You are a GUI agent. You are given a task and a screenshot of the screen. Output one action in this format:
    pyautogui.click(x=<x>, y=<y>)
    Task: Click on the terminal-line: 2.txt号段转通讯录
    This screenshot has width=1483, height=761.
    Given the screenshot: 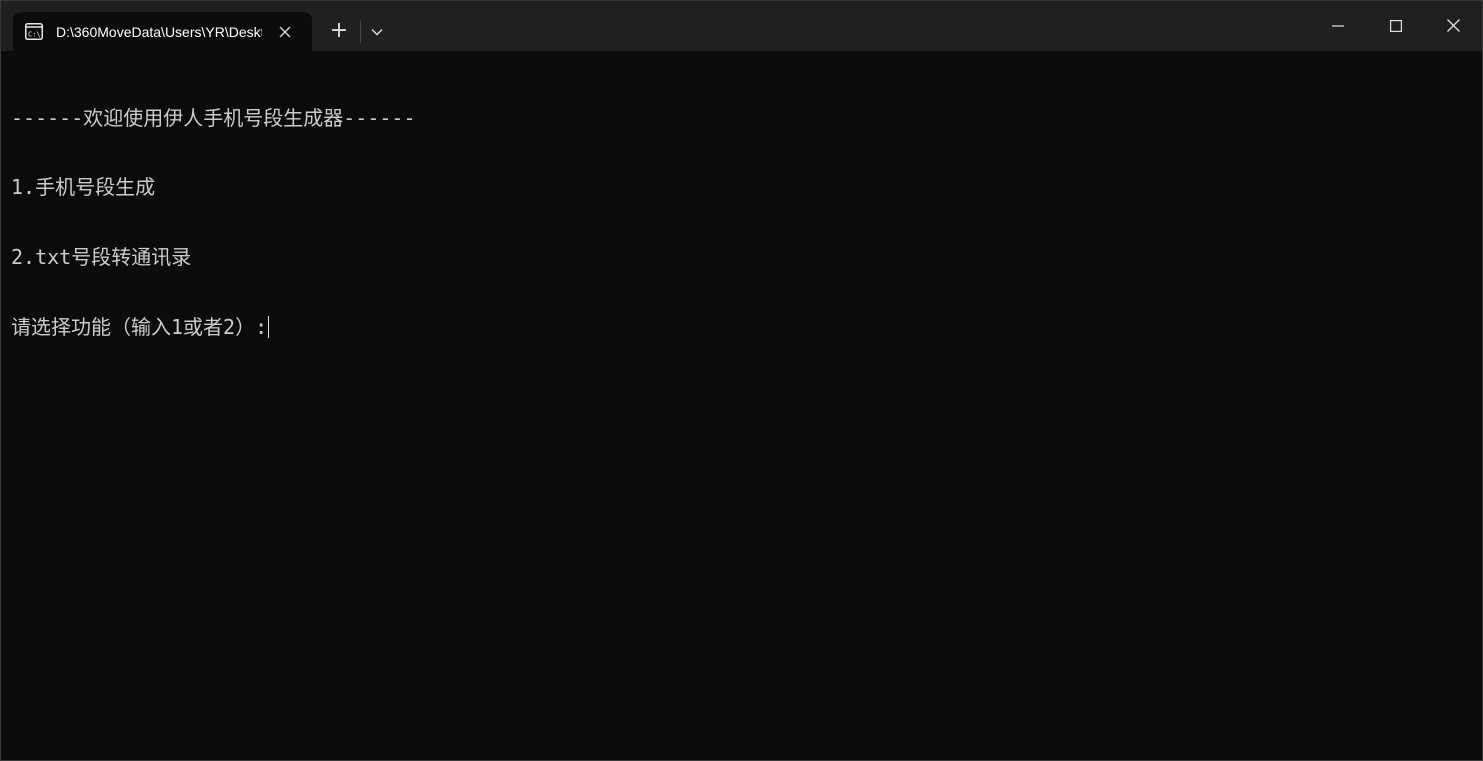 What is the action you would take?
    pyautogui.click(x=101, y=257)
    